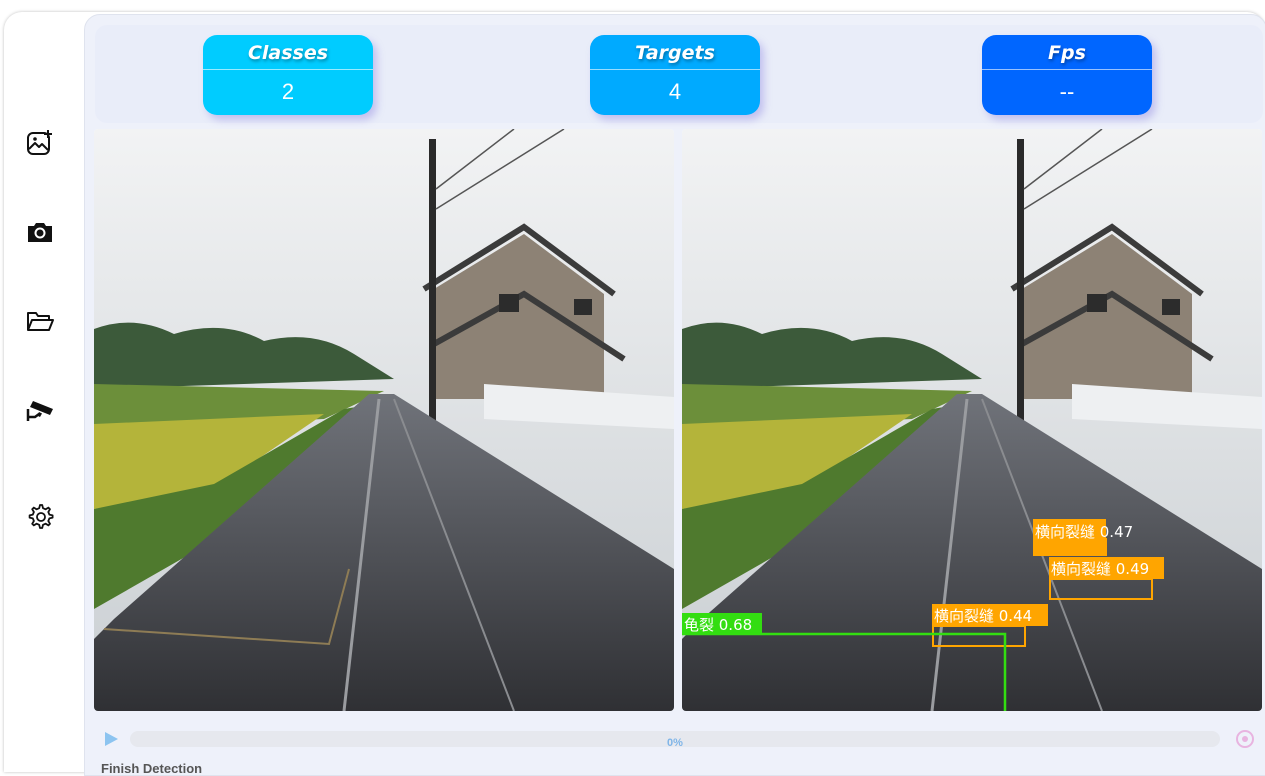 The height and width of the screenshot is (776, 1265). I want to click on folder-open-icon, so click(40, 321).